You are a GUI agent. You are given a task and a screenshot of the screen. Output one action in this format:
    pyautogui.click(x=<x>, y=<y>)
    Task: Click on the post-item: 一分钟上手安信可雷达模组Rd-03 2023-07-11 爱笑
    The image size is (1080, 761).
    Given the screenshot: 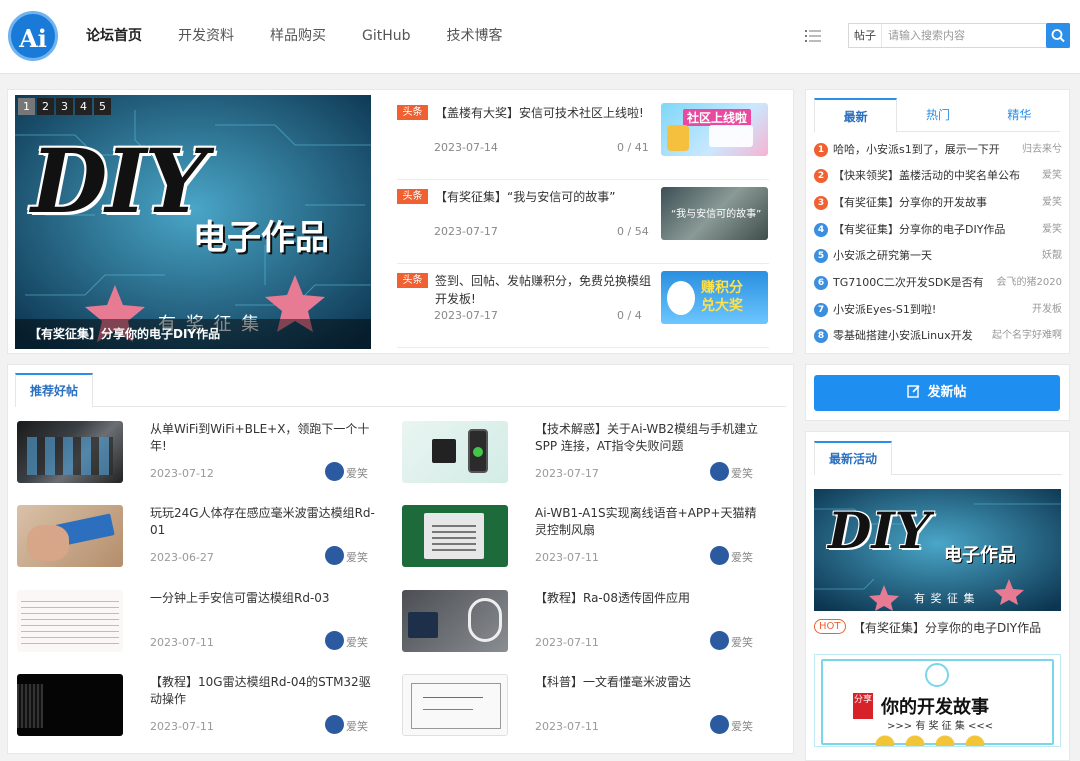 What is the action you would take?
    pyautogui.click(x=200, y=625)
    